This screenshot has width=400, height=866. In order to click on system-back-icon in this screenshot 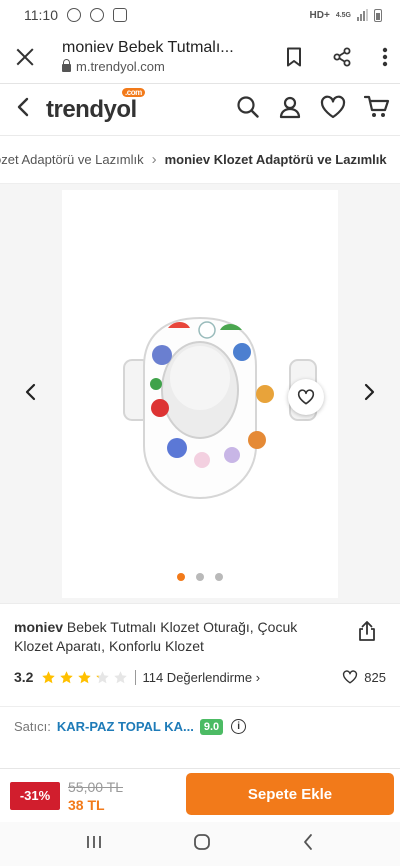, I will do `click(308, 844)`.